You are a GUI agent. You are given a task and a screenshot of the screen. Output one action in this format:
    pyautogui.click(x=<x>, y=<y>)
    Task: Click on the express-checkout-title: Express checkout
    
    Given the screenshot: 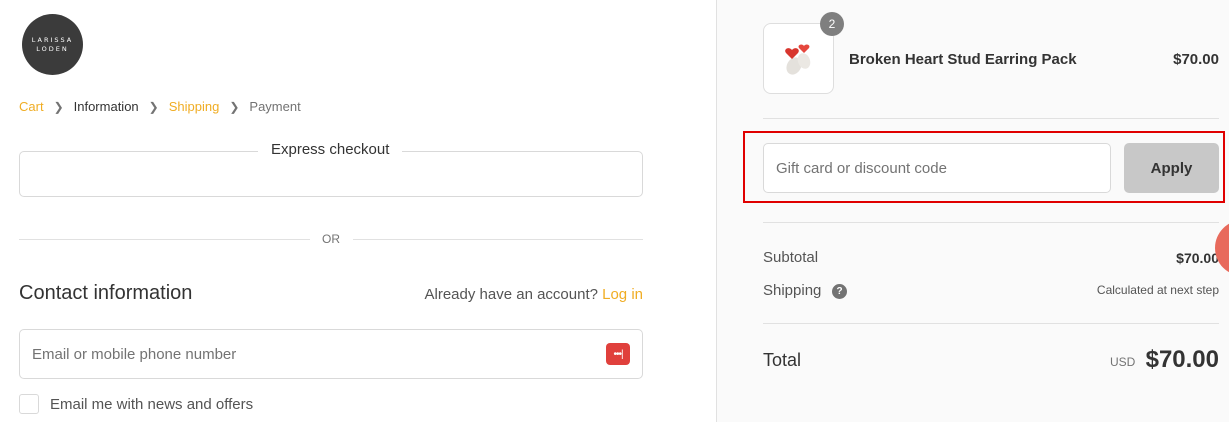 What is the action you would take?
    pyautogui.click(x=330, y=149)
    